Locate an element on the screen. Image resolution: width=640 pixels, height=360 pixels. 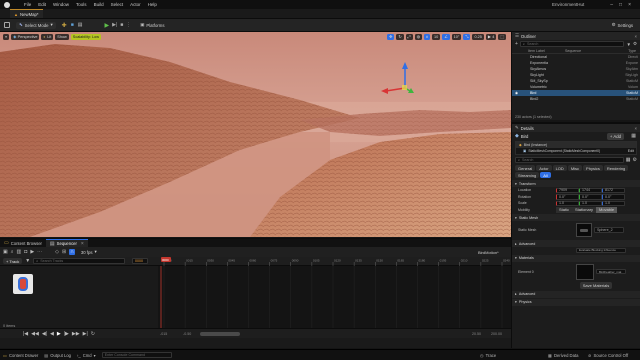
find-icon: ⌕ is located at coordinates (12, 252).